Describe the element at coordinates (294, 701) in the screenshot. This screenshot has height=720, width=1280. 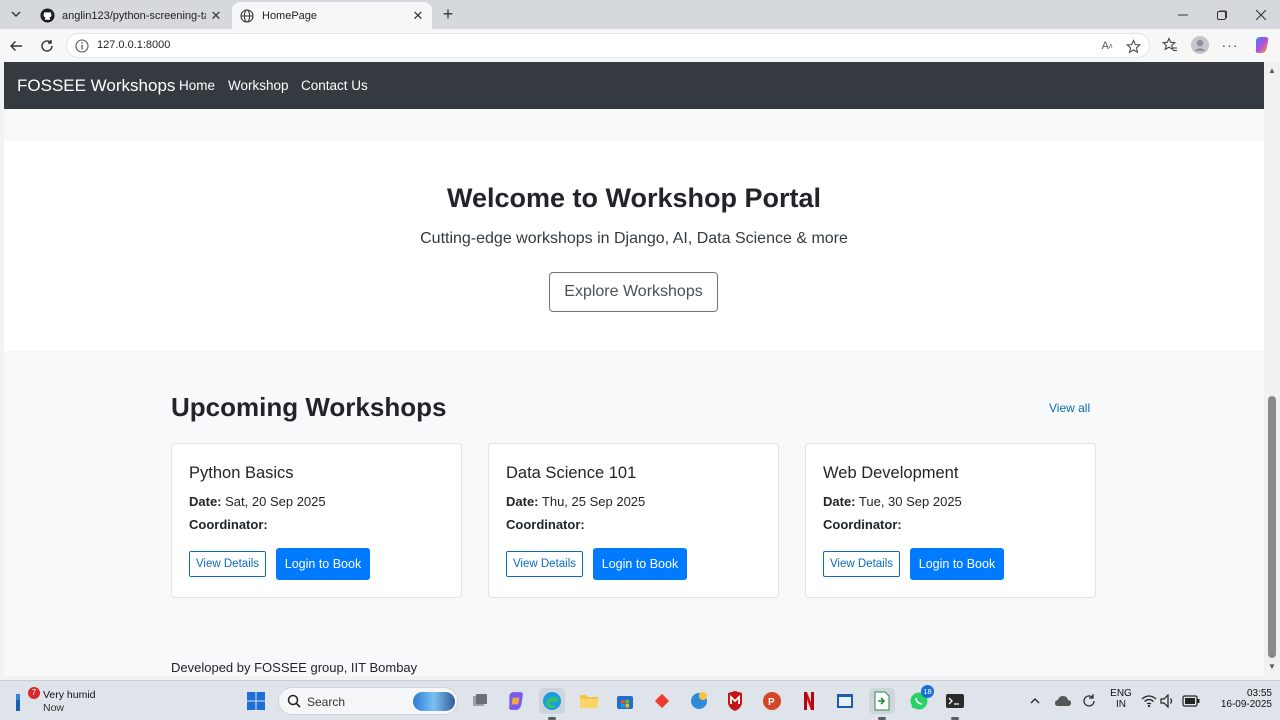
I see `search-icon` at that location.